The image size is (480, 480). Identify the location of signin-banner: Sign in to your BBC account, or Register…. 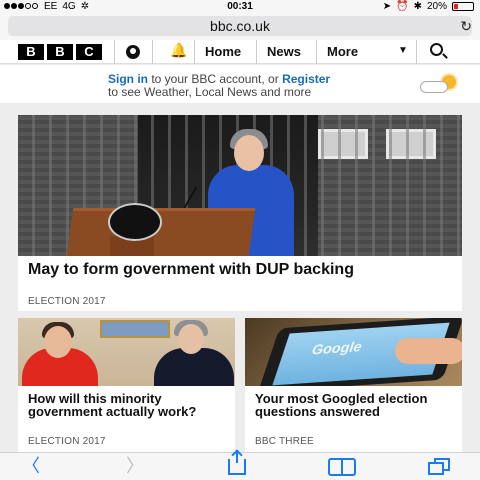
(240, 84).